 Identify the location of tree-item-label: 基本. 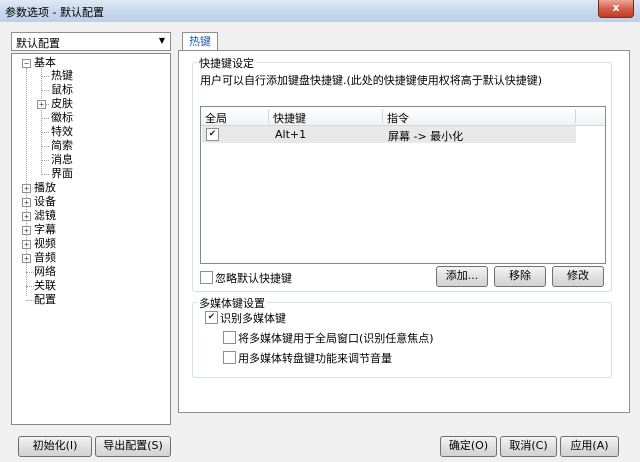
(45, 62).